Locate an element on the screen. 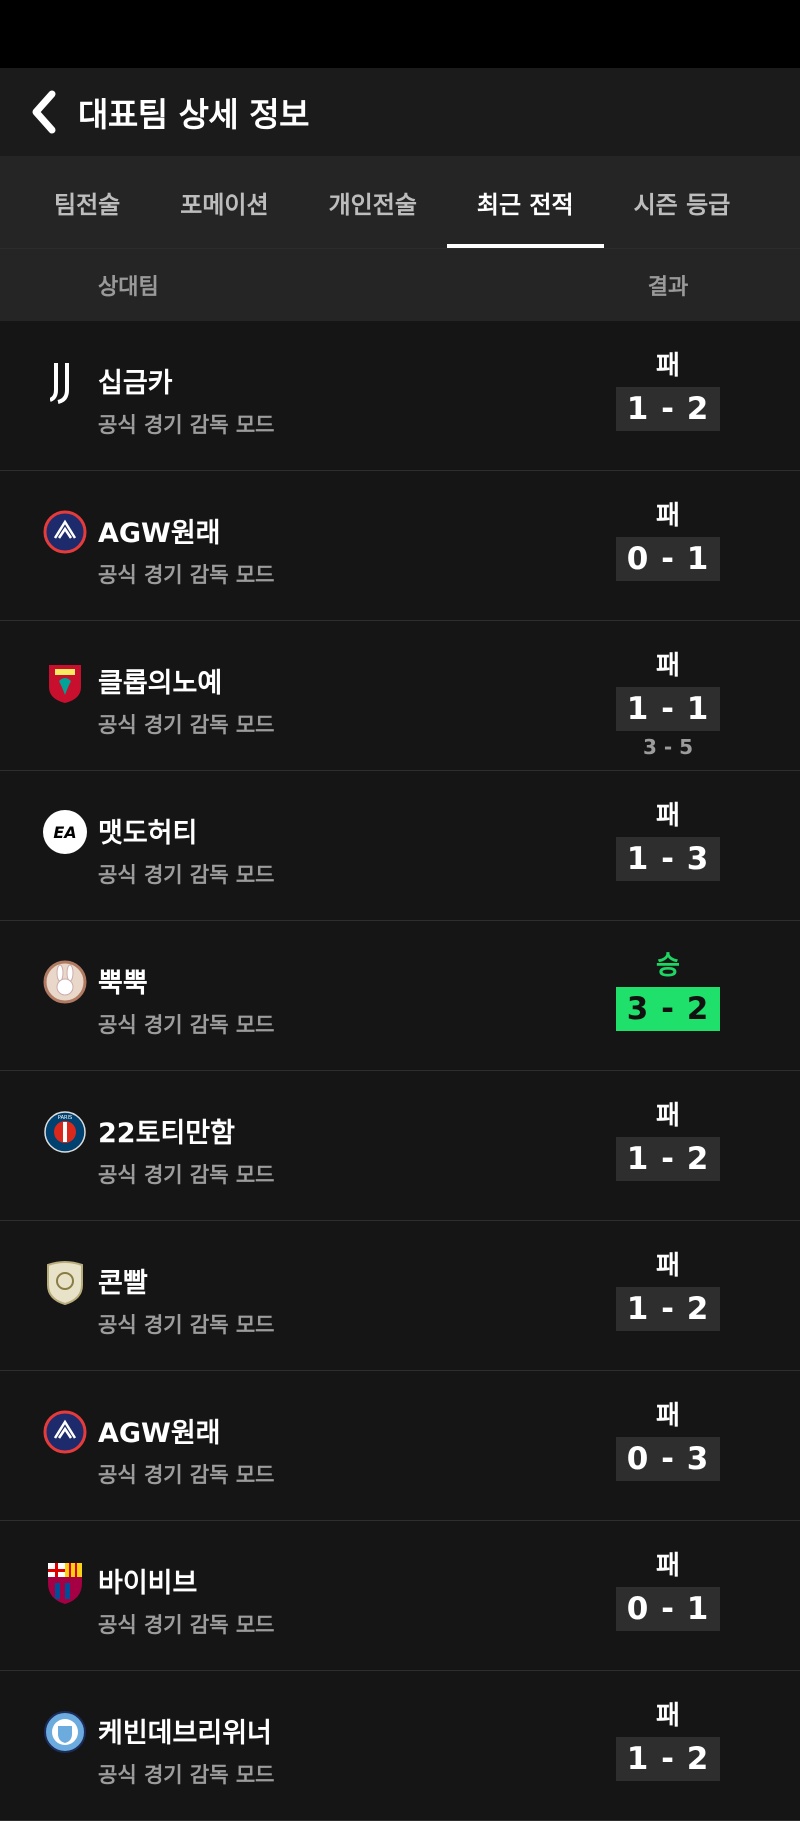 Image resolution: width=800 pixels, height=1821 pixels. penalty-score: 3 - 5 is located at coordinates (668, 747).